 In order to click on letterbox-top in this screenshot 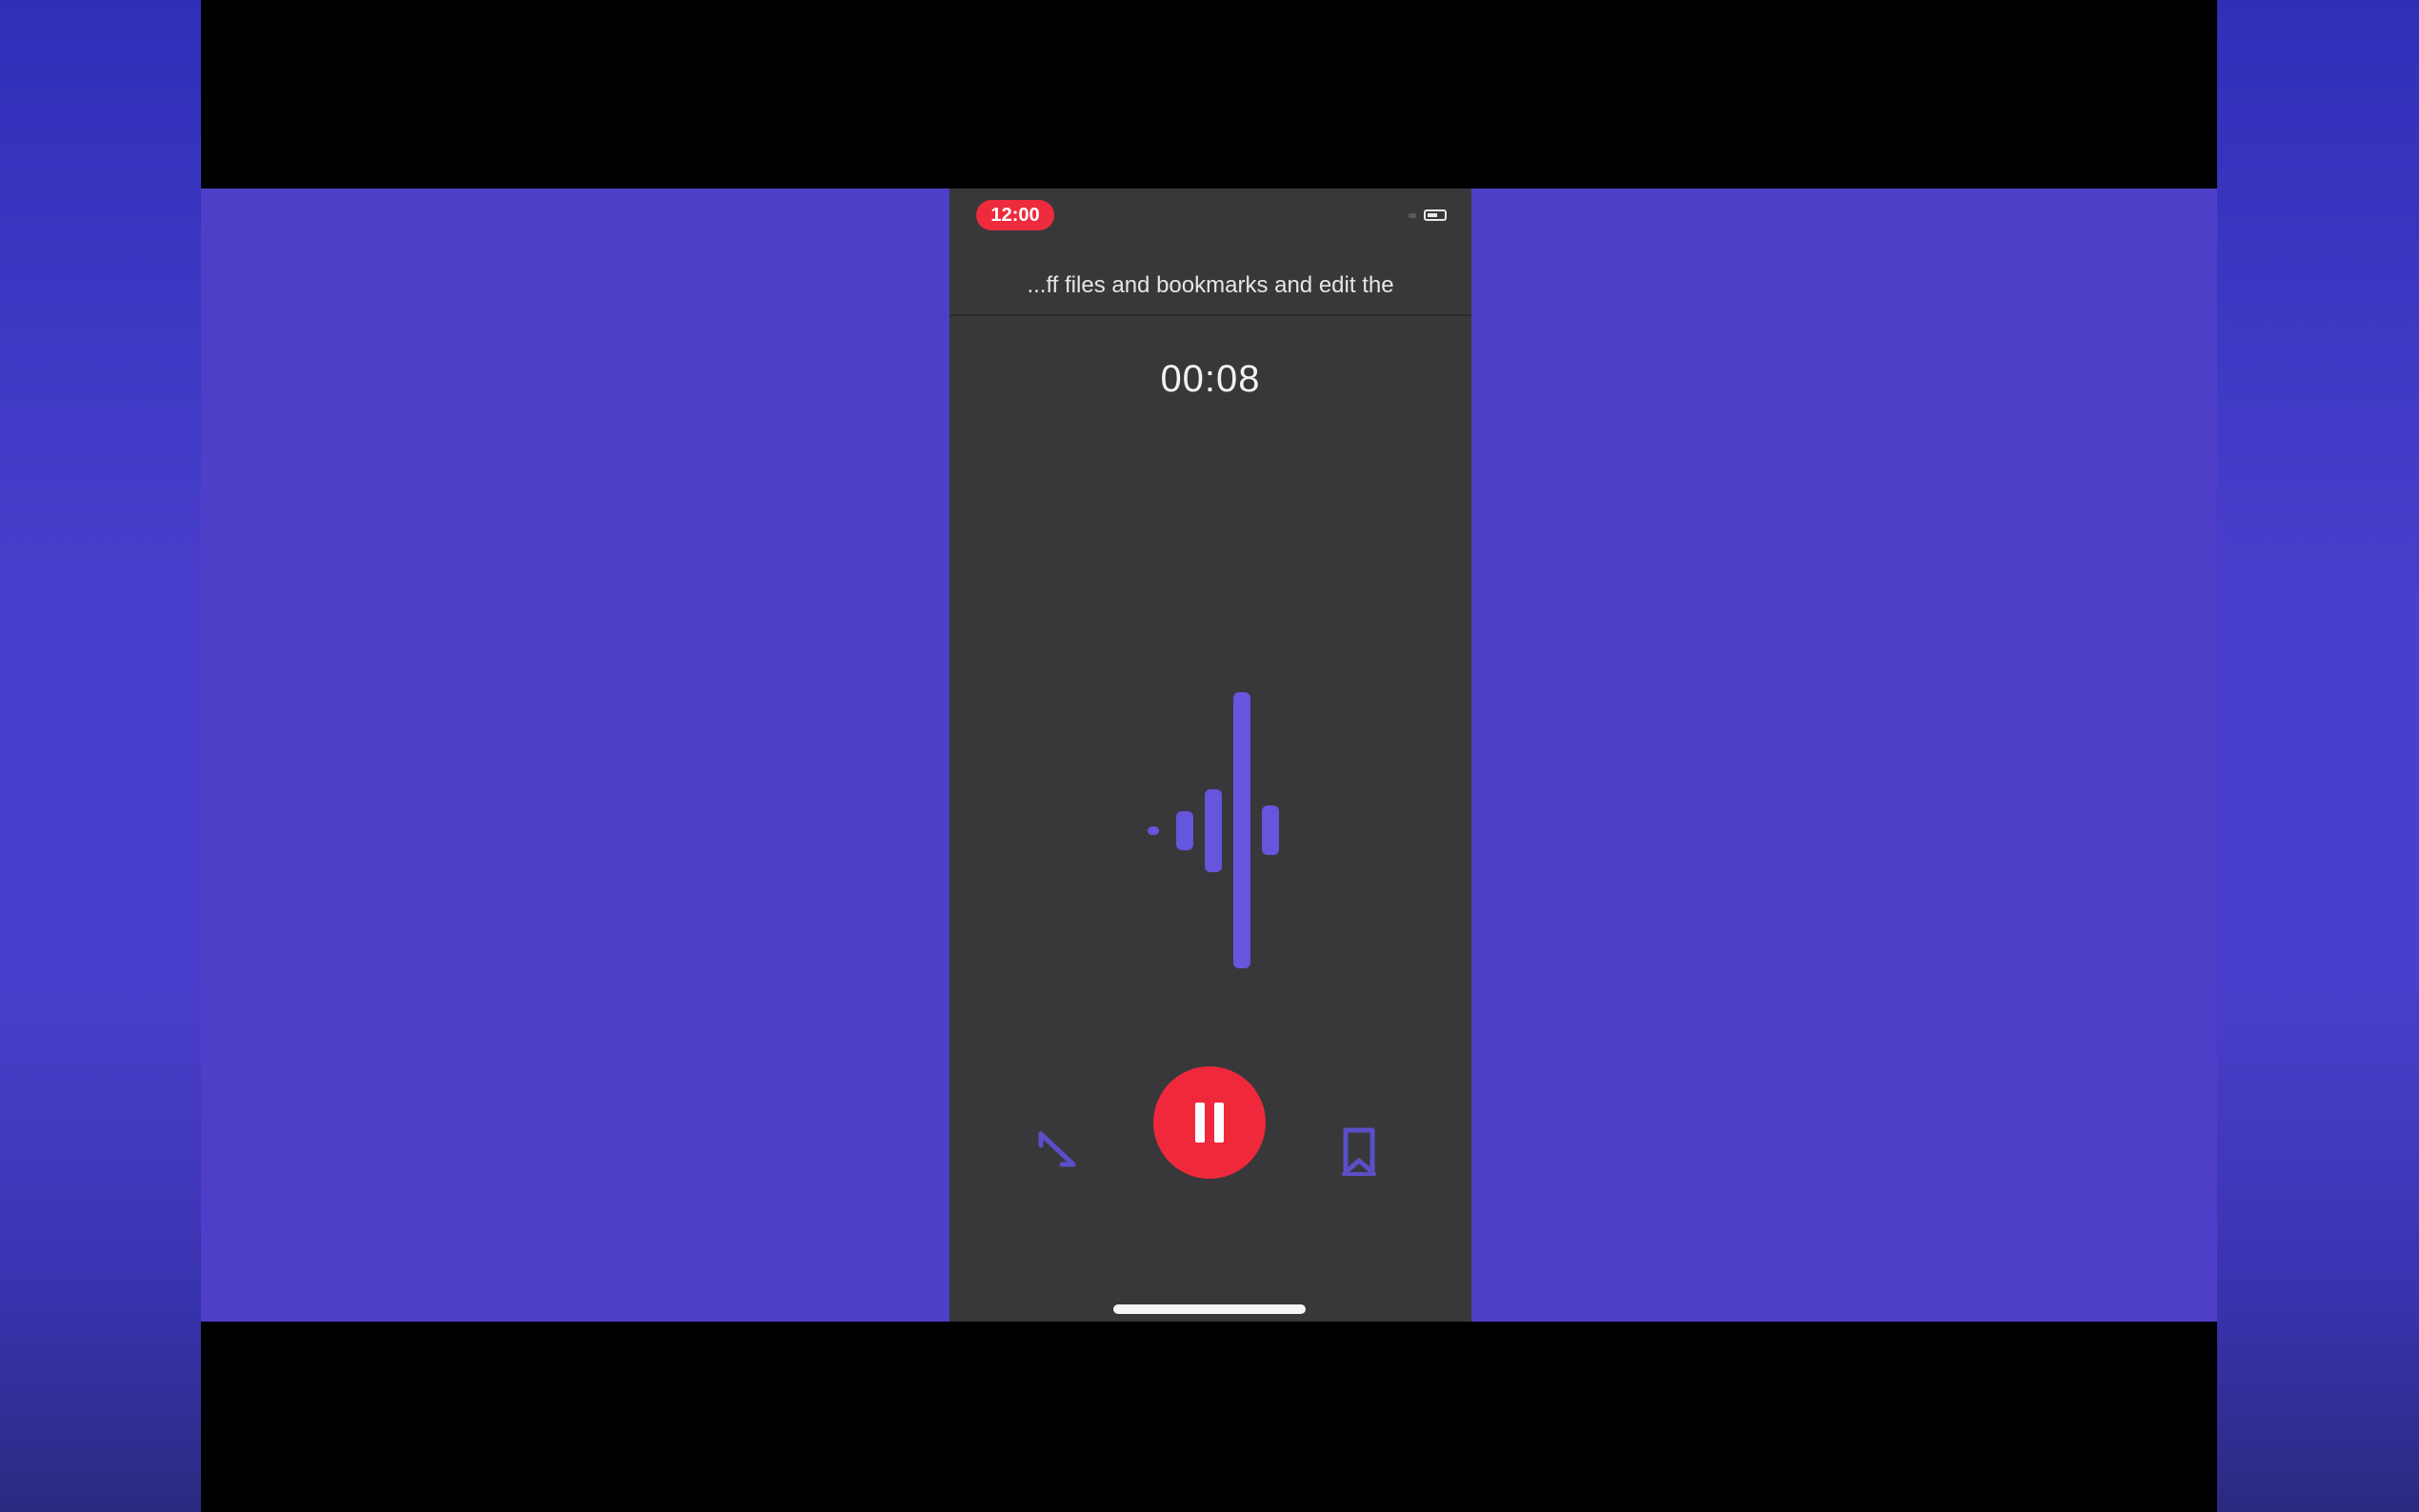, I will do `click(1209, 94)`.